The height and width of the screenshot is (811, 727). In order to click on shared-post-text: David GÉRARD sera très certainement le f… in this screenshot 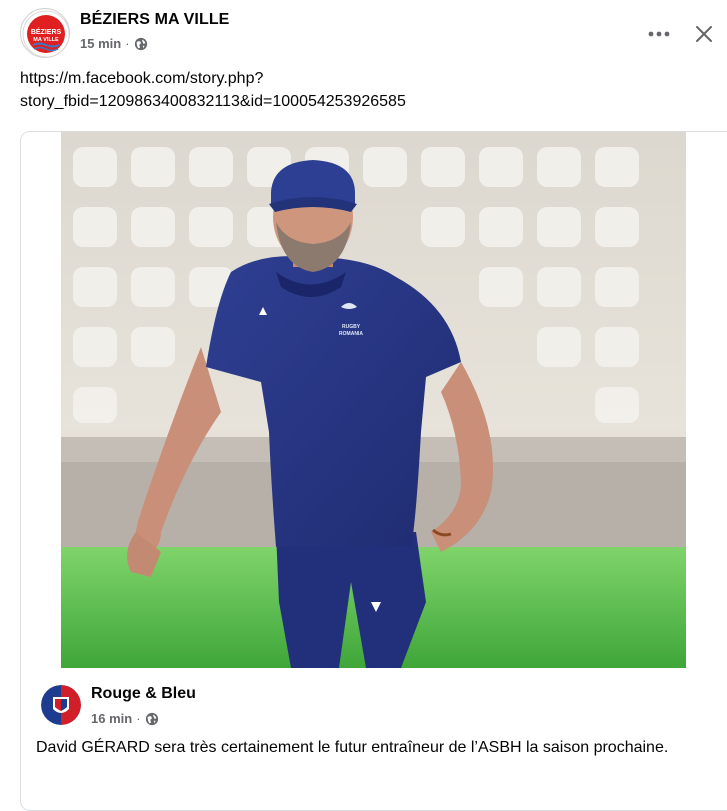, I will do `click(352, 747)`.